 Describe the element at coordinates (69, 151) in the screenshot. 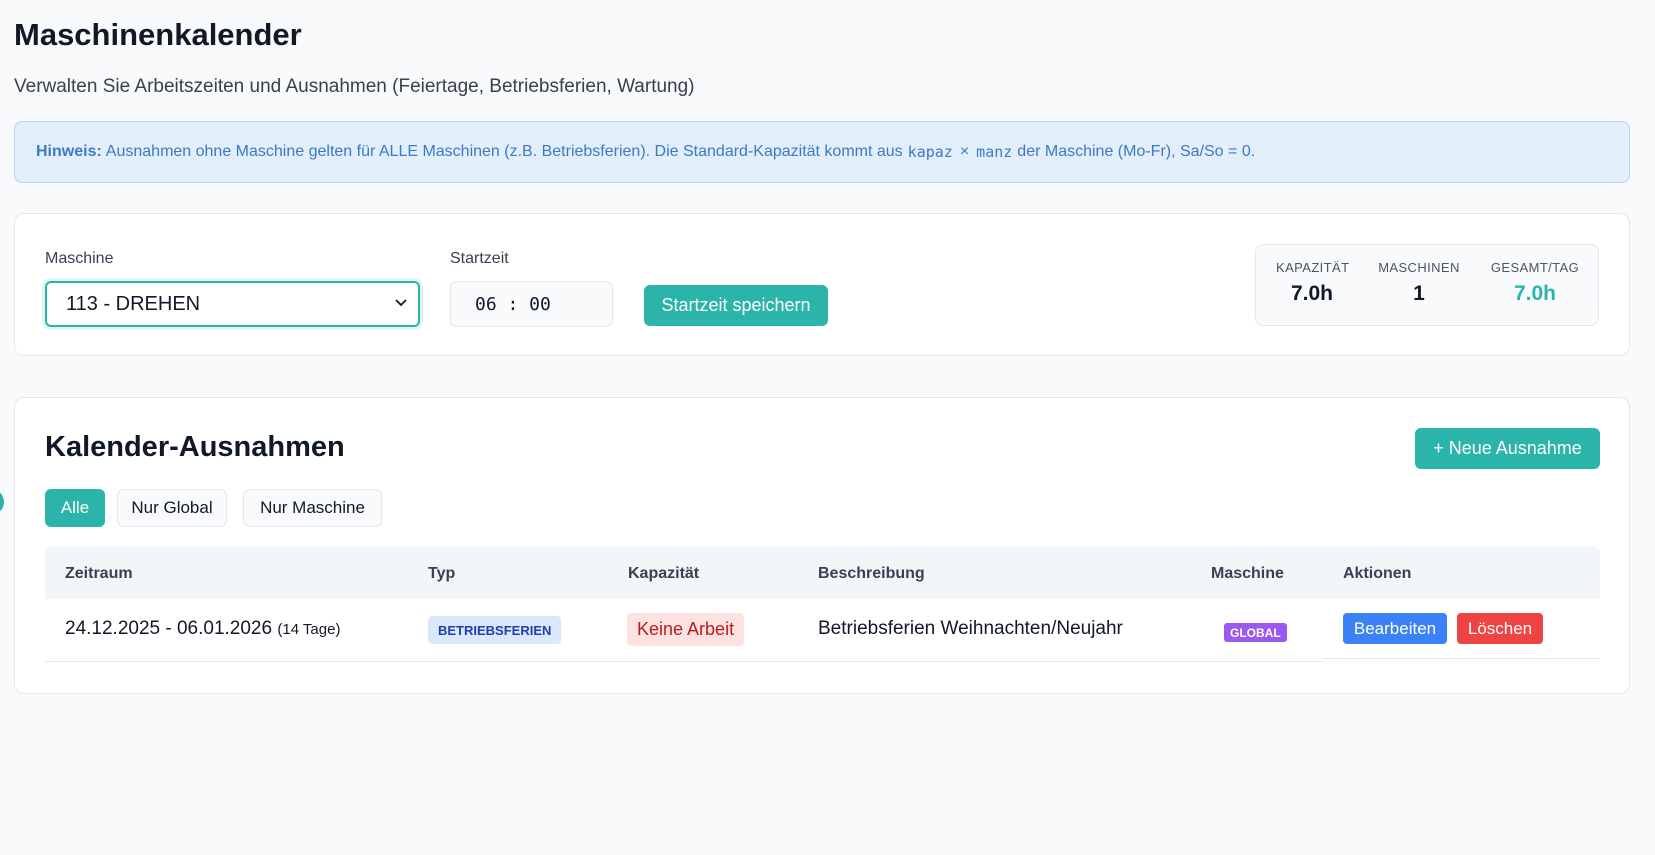

I see `hint-label: Hinweis:` at that location.